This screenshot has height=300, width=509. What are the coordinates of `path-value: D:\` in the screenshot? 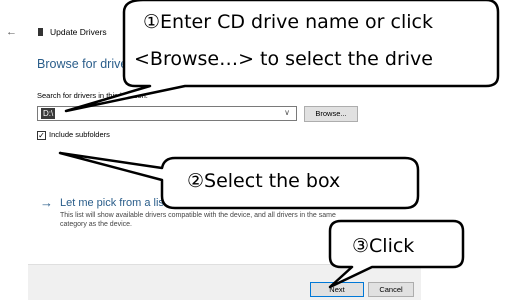 It's located at (48, 113).